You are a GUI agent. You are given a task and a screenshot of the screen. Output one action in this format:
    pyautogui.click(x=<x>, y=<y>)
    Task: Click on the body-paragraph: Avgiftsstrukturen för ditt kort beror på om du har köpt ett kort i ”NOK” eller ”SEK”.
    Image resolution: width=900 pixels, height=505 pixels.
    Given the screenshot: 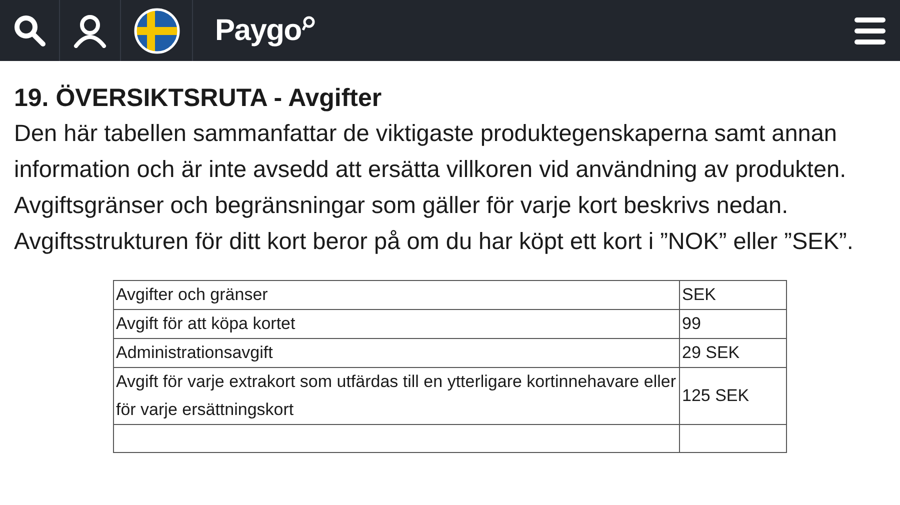 What is the action you would take?
    pyautogui.click(x=434, y=241)
    